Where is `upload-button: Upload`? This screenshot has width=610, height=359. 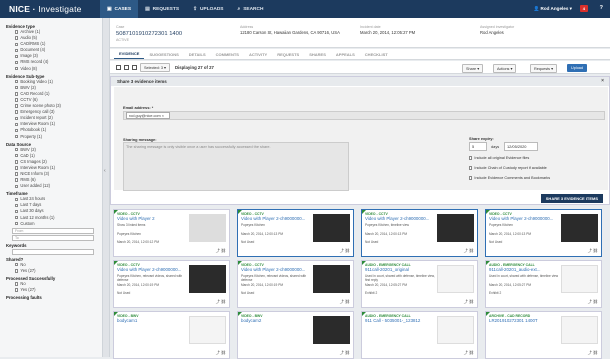
upload-button: Upload is located at coordinates (577, 68).